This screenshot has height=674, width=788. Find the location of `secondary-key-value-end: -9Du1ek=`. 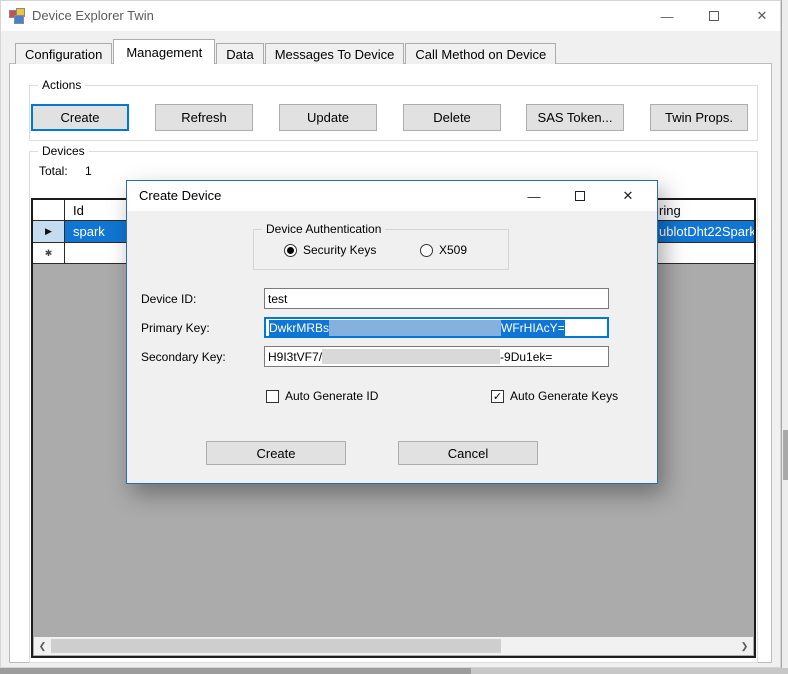

secondary-key-value-end: -9Du1ek= is located at coordinates (526, 356).